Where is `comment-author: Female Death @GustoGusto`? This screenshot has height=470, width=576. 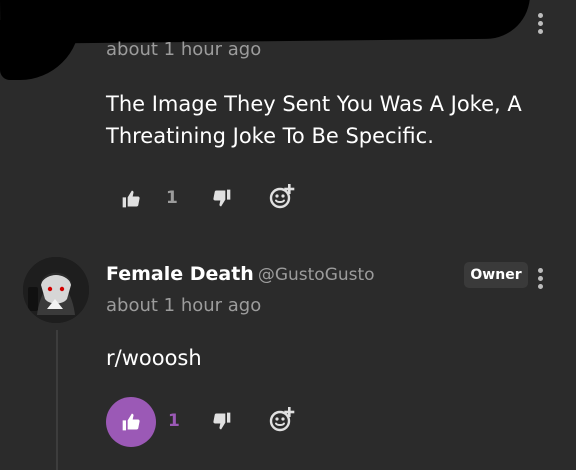
comment-author: Female Death @GustoGusto is located at coordinates (240, 274).